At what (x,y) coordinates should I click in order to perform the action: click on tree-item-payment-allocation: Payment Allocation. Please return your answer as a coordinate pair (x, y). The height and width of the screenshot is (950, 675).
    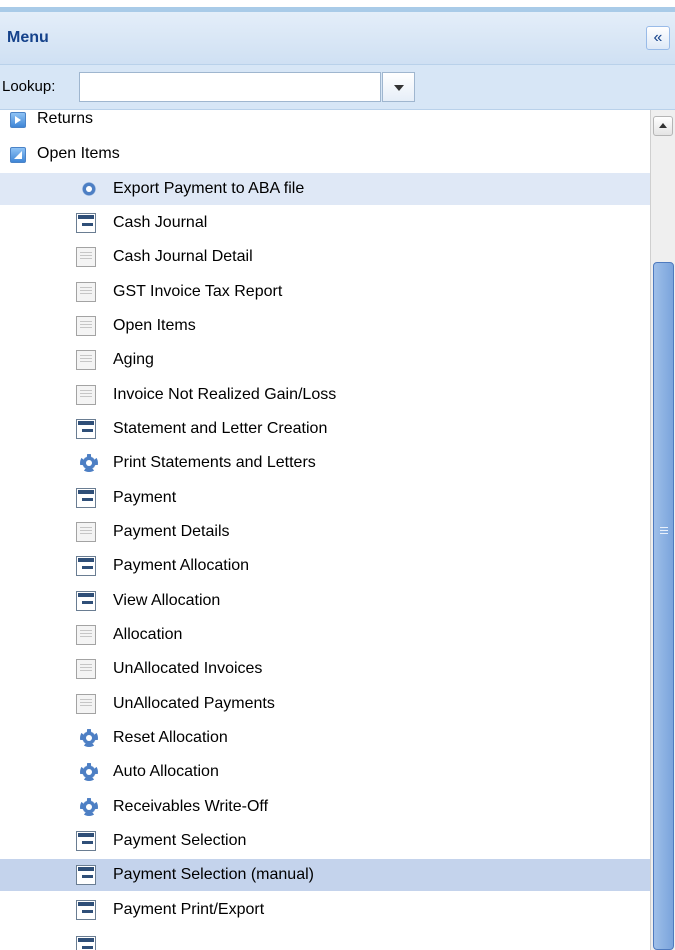
    Looking at the image, I should click on (325, 566).